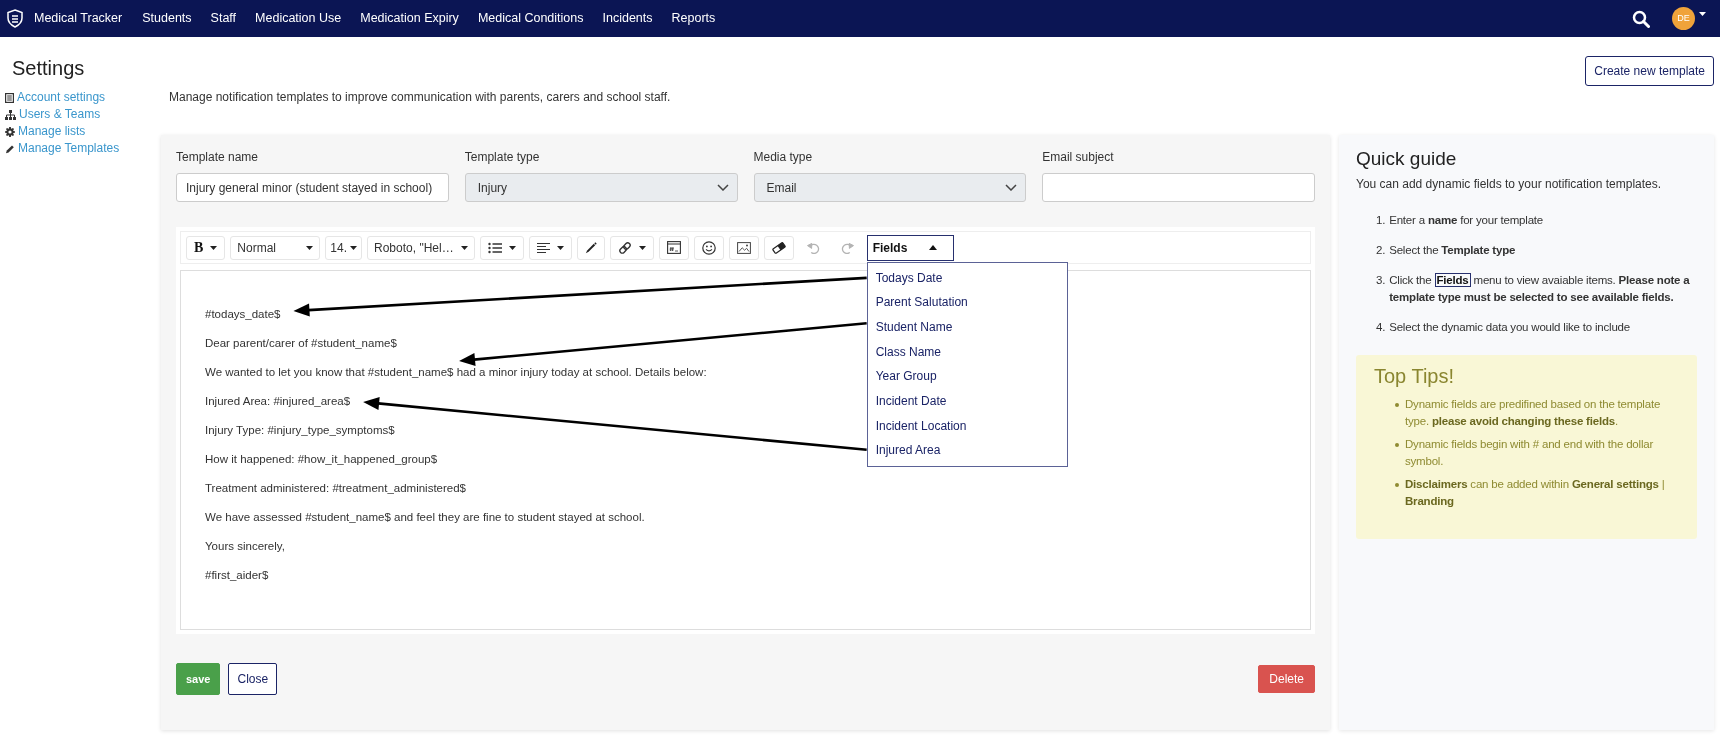 The image size is (1720, 737). I want to click on redo-icon, so click(847, 247).